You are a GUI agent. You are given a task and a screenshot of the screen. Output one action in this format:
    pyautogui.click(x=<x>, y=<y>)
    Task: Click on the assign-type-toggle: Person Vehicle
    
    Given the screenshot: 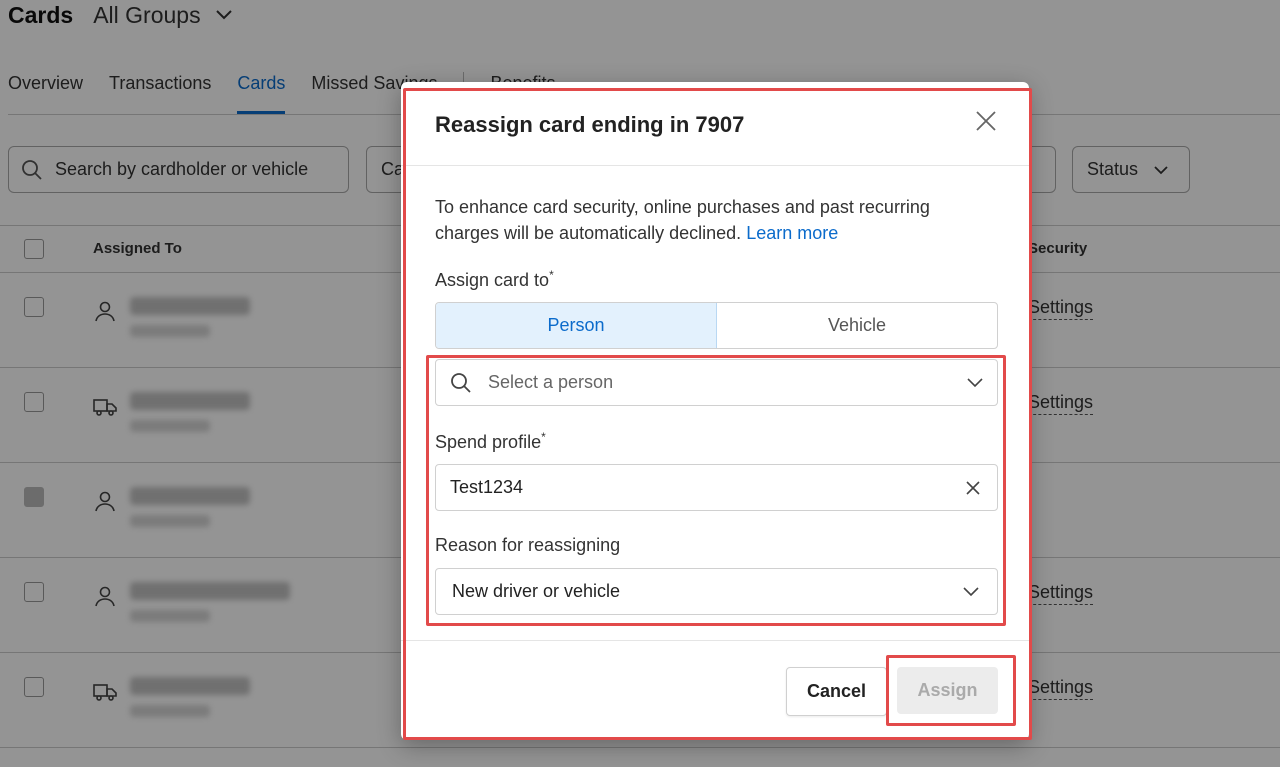 What is the action you would take?
    pyautogui.click(x=716, y=325)
    